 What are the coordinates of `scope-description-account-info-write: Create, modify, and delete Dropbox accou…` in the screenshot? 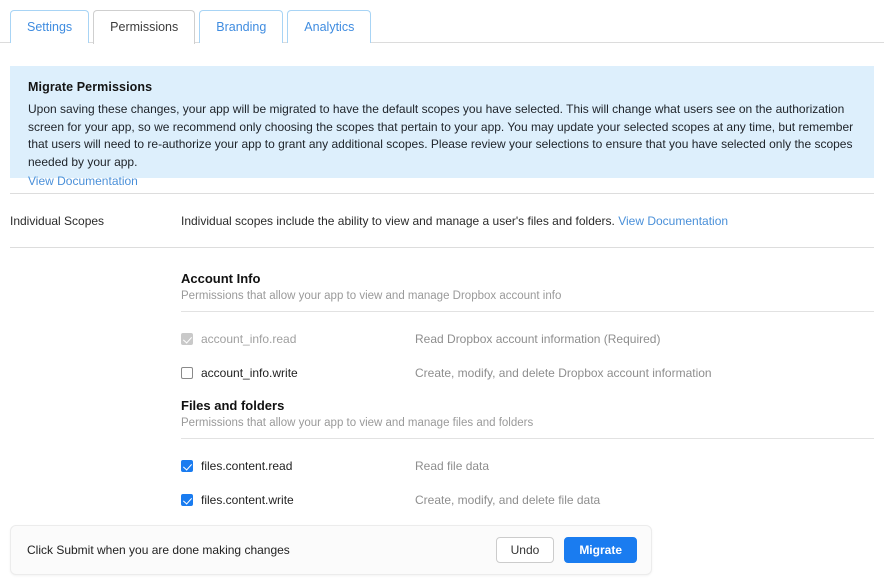 It's located at (563, 373).